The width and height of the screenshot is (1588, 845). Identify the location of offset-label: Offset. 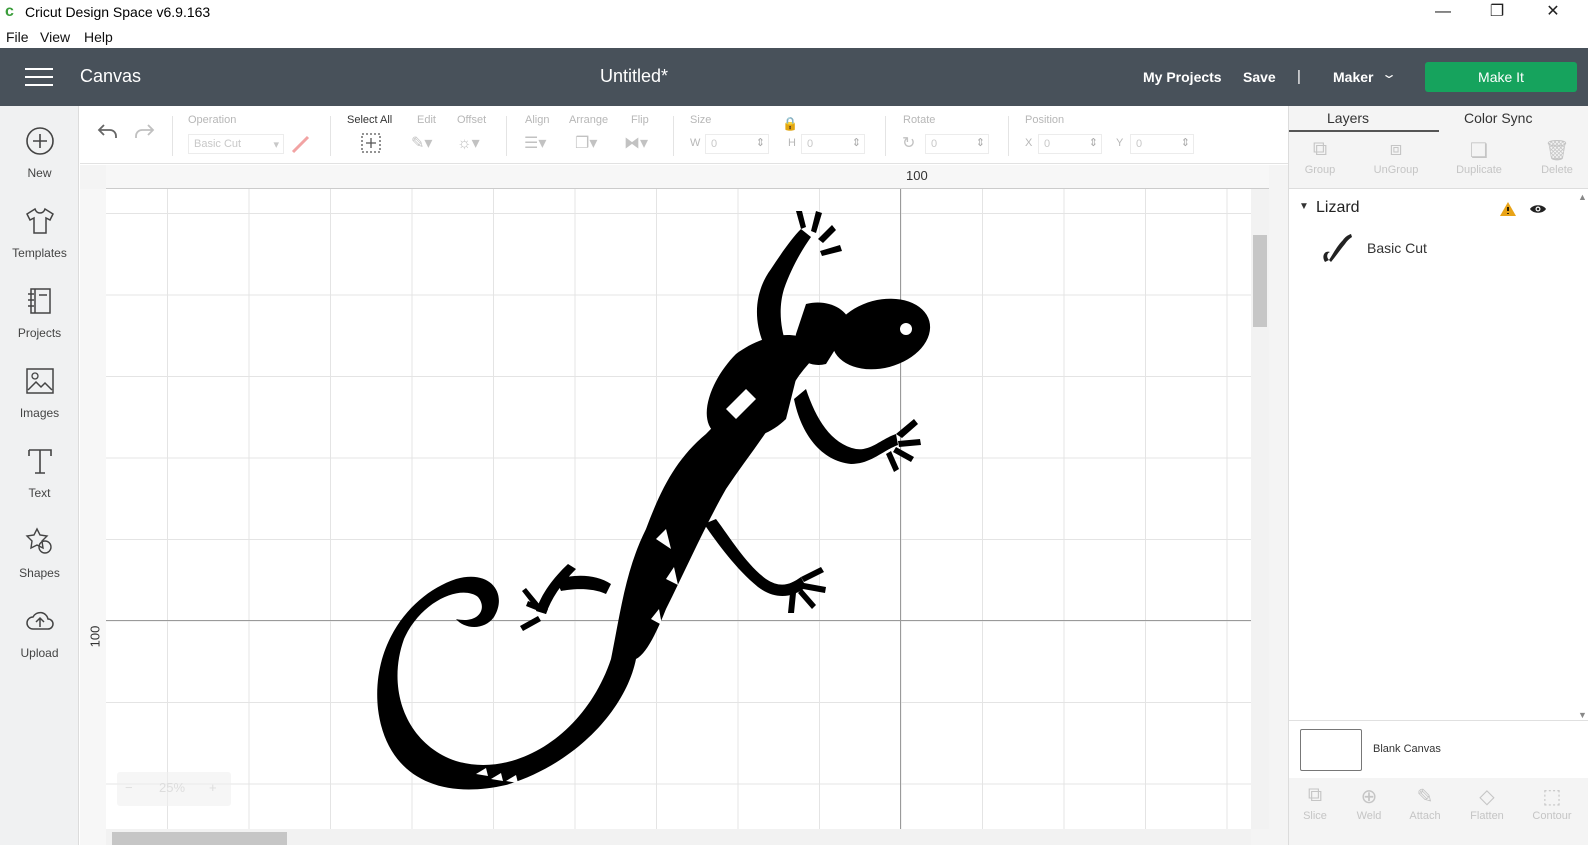
(472, 120).